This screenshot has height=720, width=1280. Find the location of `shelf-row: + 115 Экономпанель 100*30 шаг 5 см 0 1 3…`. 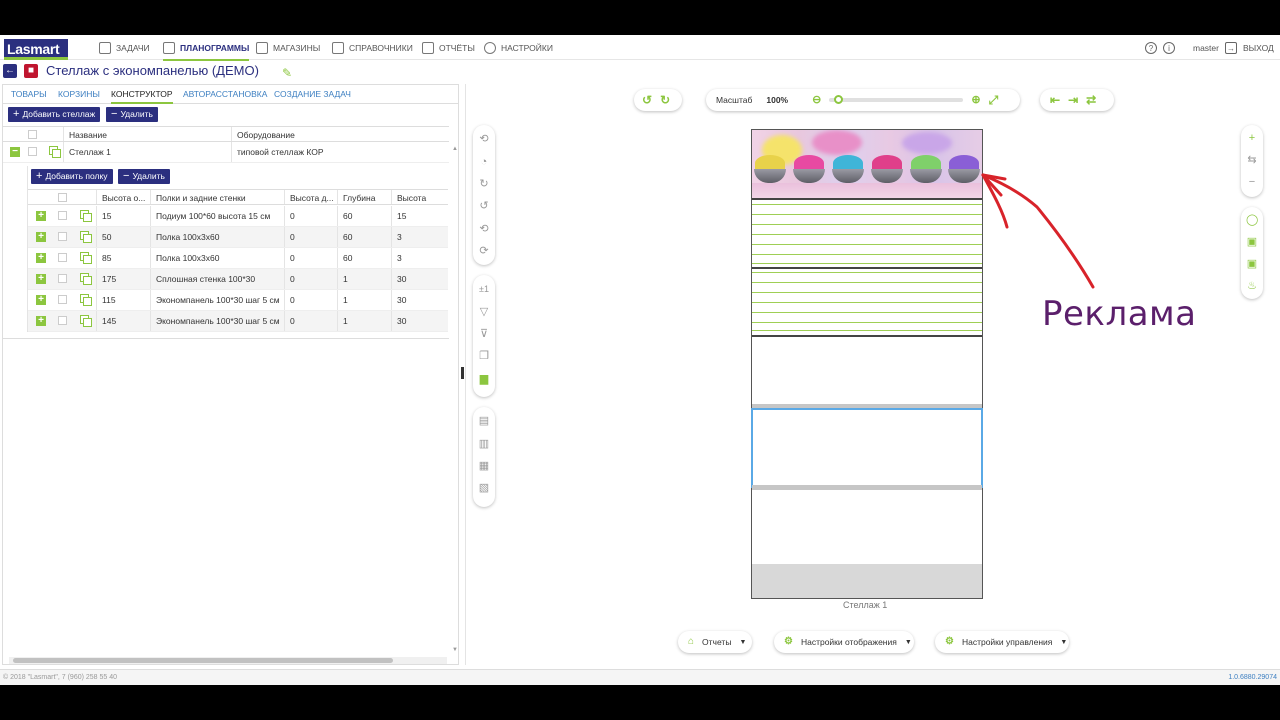

shelf-row: + 115 Экономпанель 100*30 шаг 5 см 0 1 3… is located at coordinates (238, 300).